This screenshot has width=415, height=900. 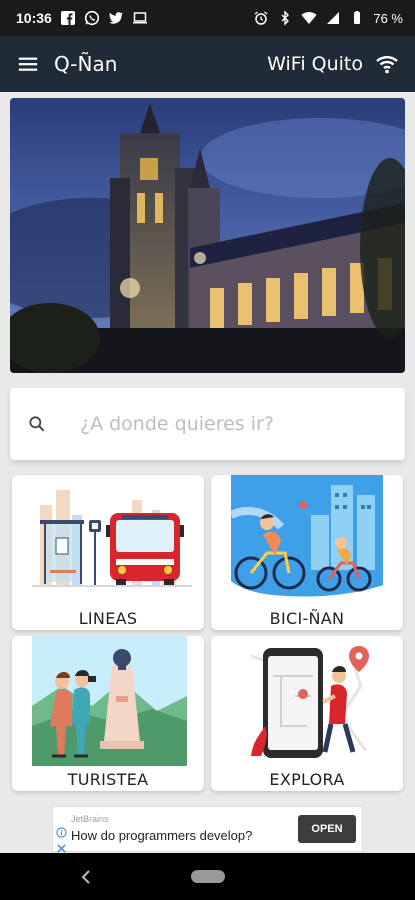 What do you see at coordinates (285, 18) in the screenshot?
I see `bluetooth-icon` at bounding box center [285, 18].